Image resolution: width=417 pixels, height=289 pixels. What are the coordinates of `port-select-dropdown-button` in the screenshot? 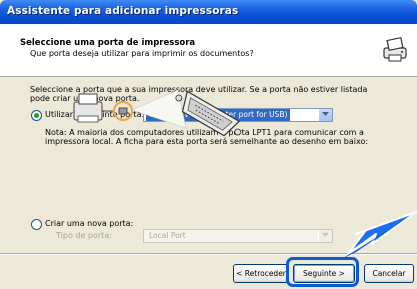 It's located at (325, 115).